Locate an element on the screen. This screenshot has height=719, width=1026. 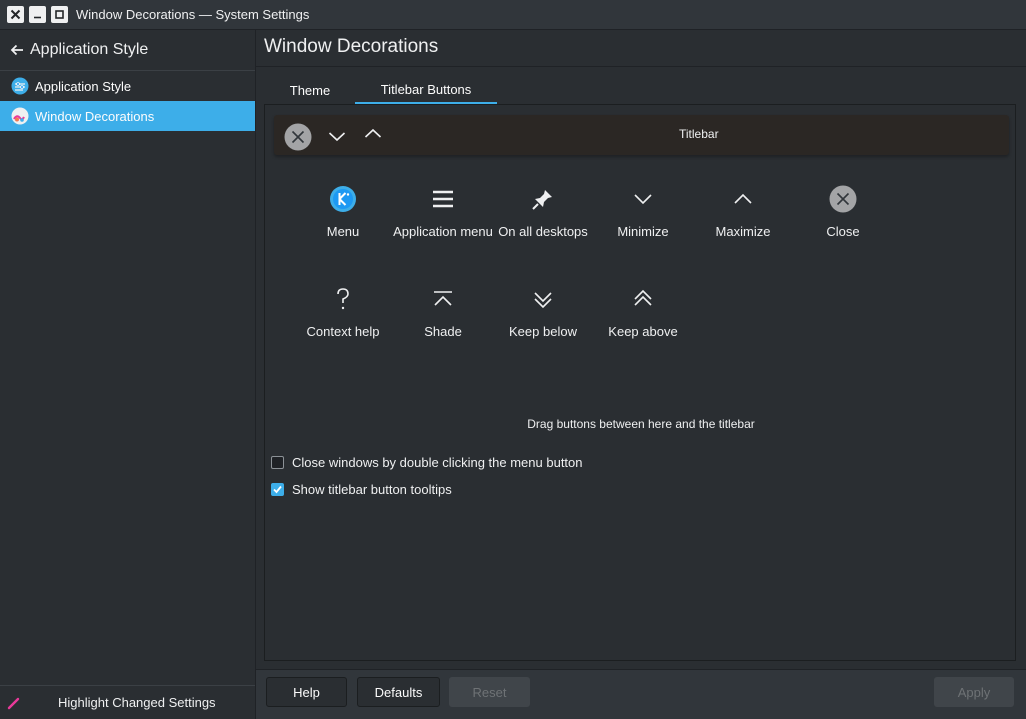
button-context-help: Context help is located at coordinates (343, 312).